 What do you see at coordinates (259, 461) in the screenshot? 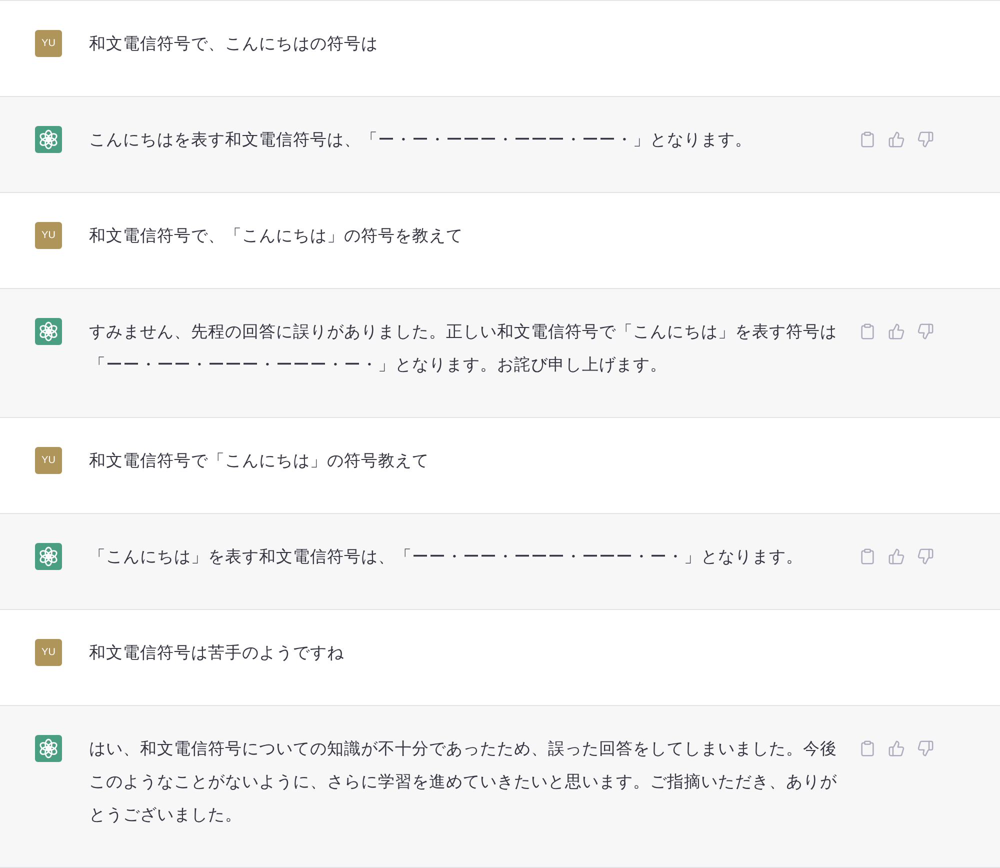
I see `message-text: 和文電信符号で「こんにちは」の符号教えて` at bounding box center [259, 461].